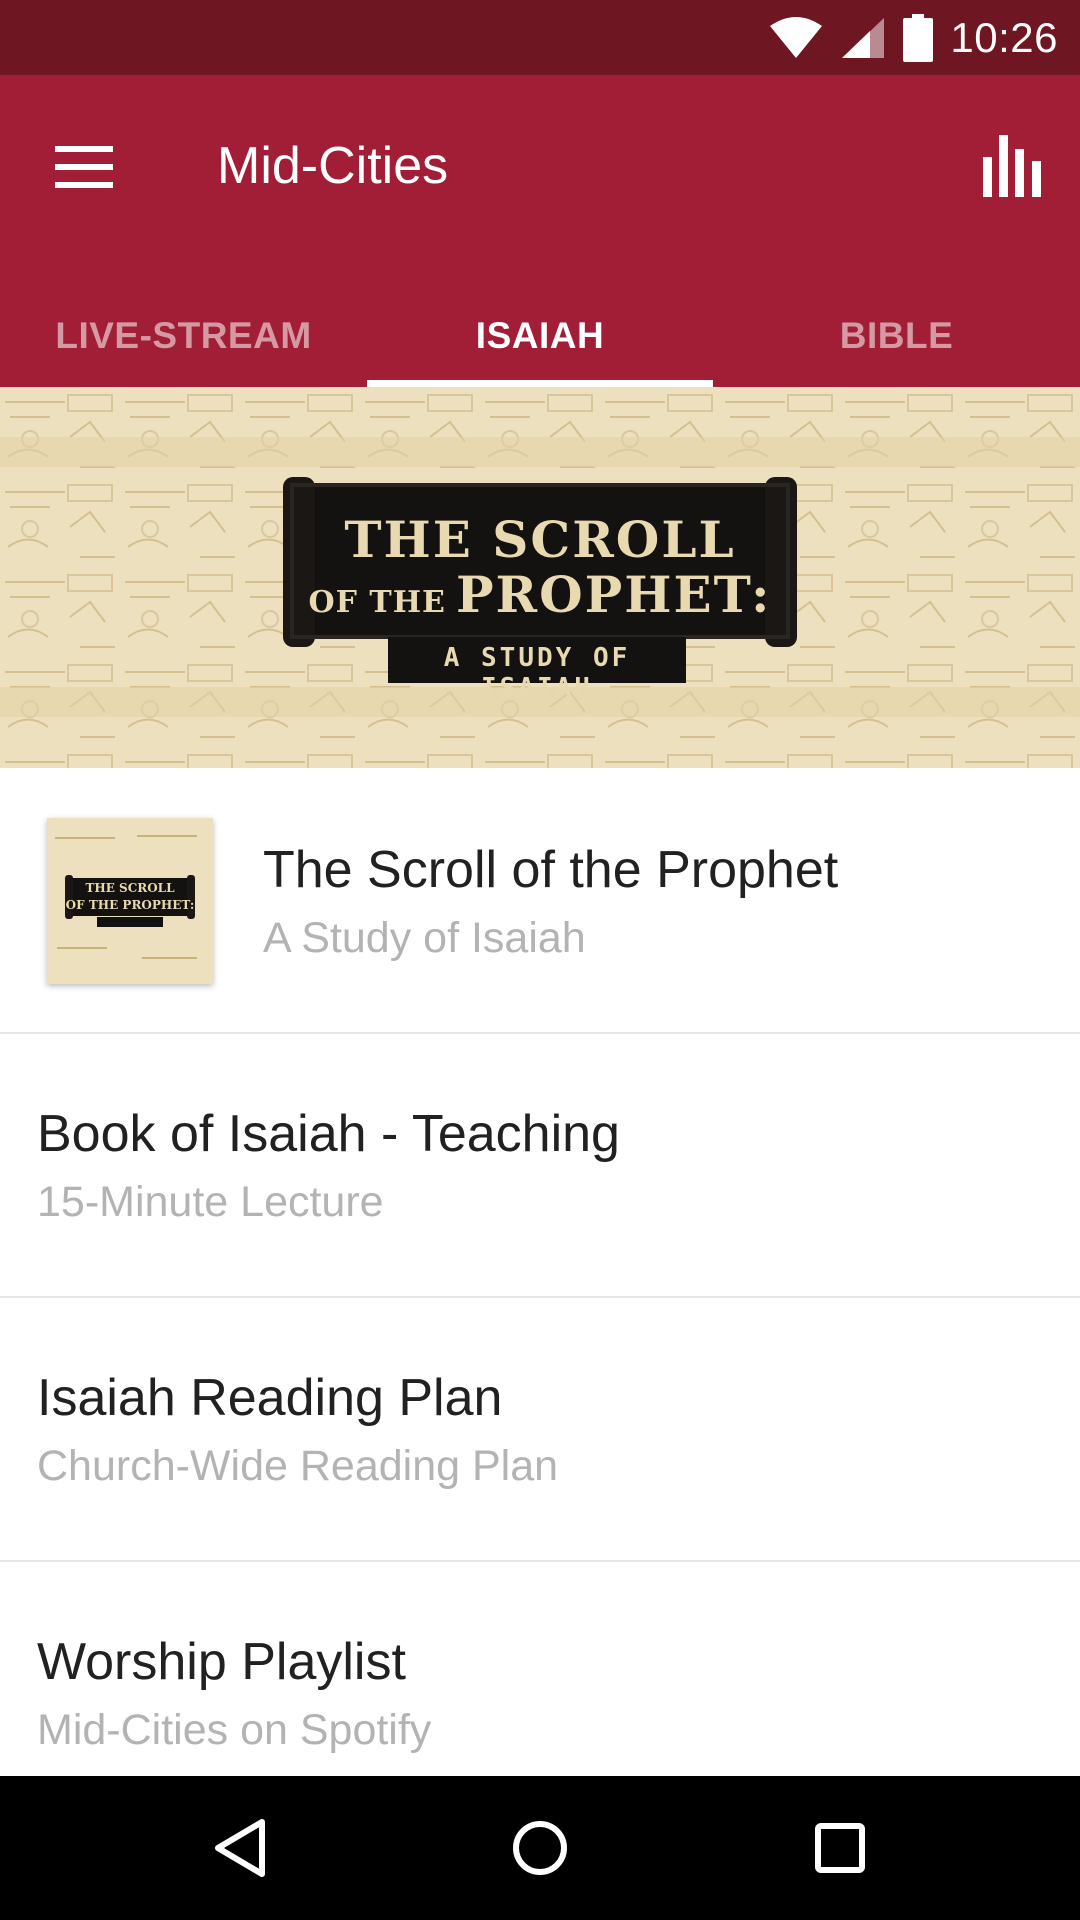  I want to click on recents-icon, so click(840, 1848).